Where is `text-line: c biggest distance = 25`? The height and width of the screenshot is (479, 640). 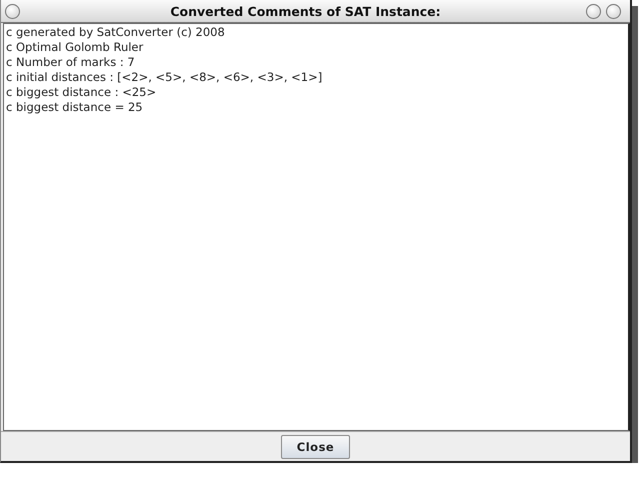 text-line: c biggest distance = 25 is located at coordinates (75, 107).